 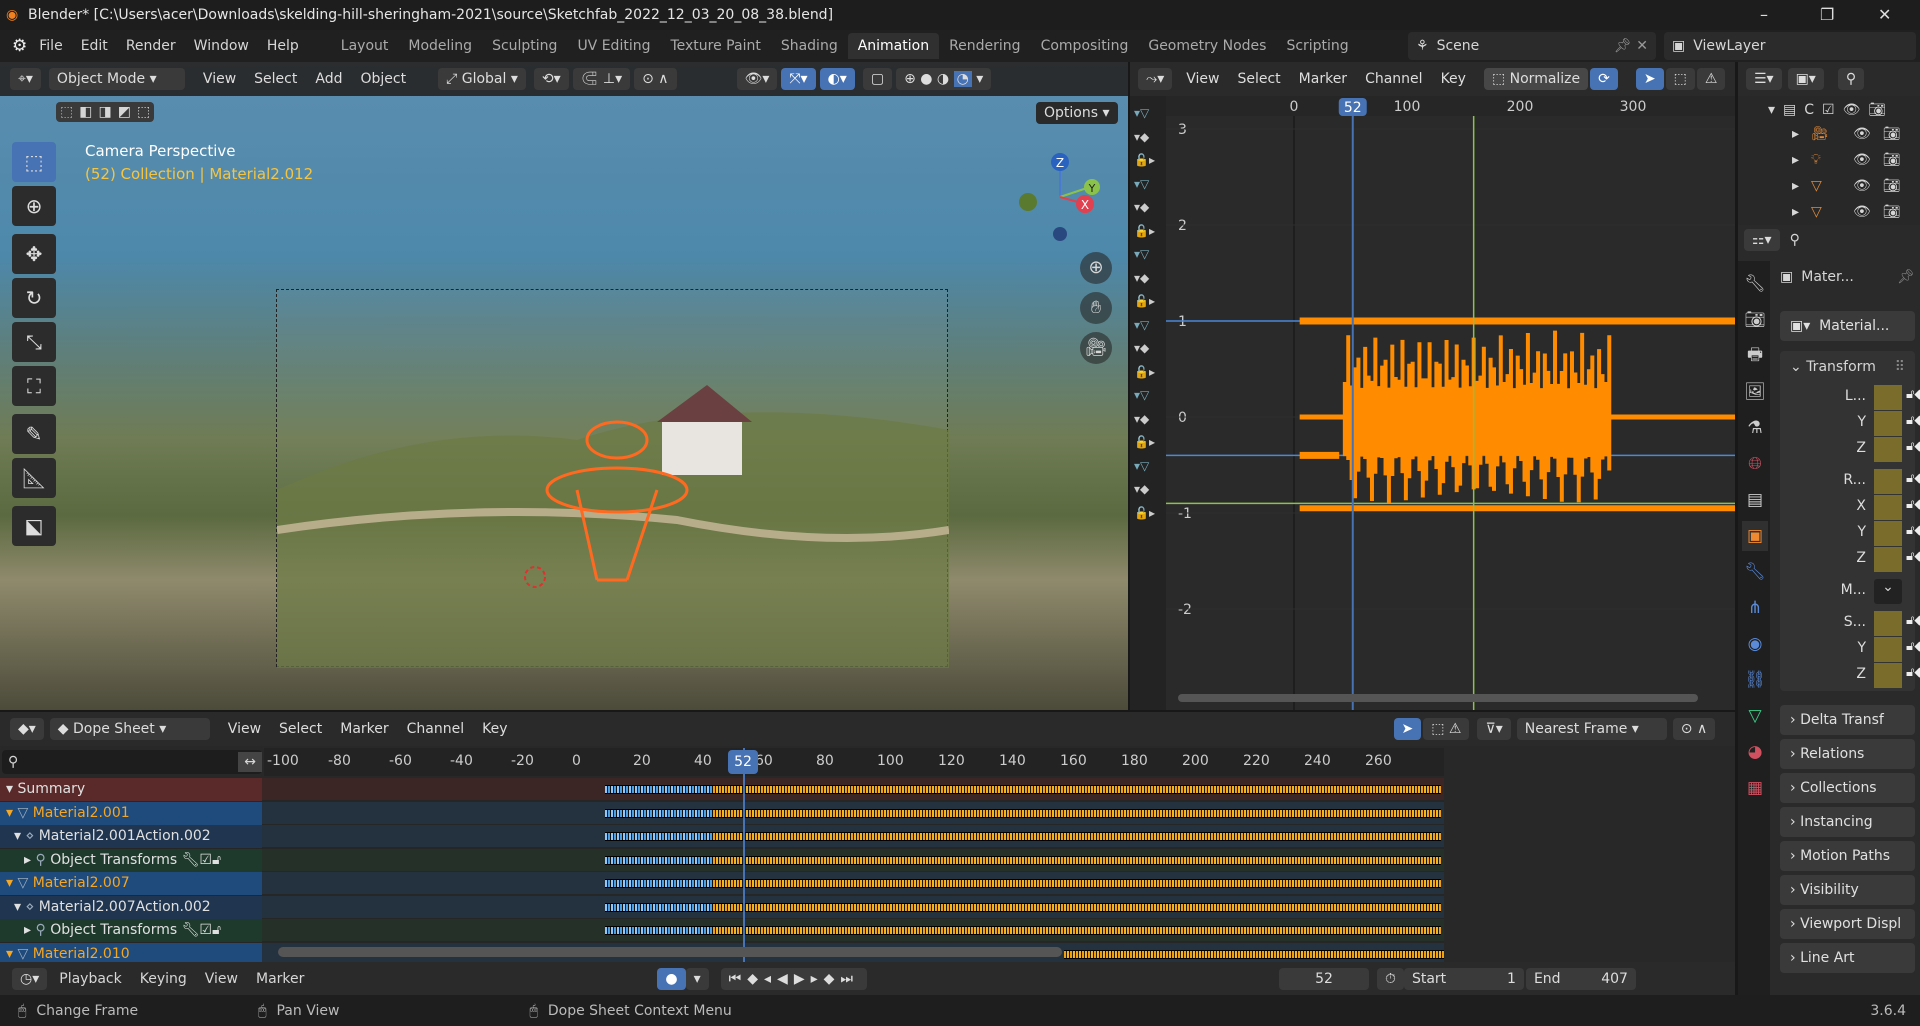 I want to click on select-extend-icon: ◧, so click(x=85, y=112).